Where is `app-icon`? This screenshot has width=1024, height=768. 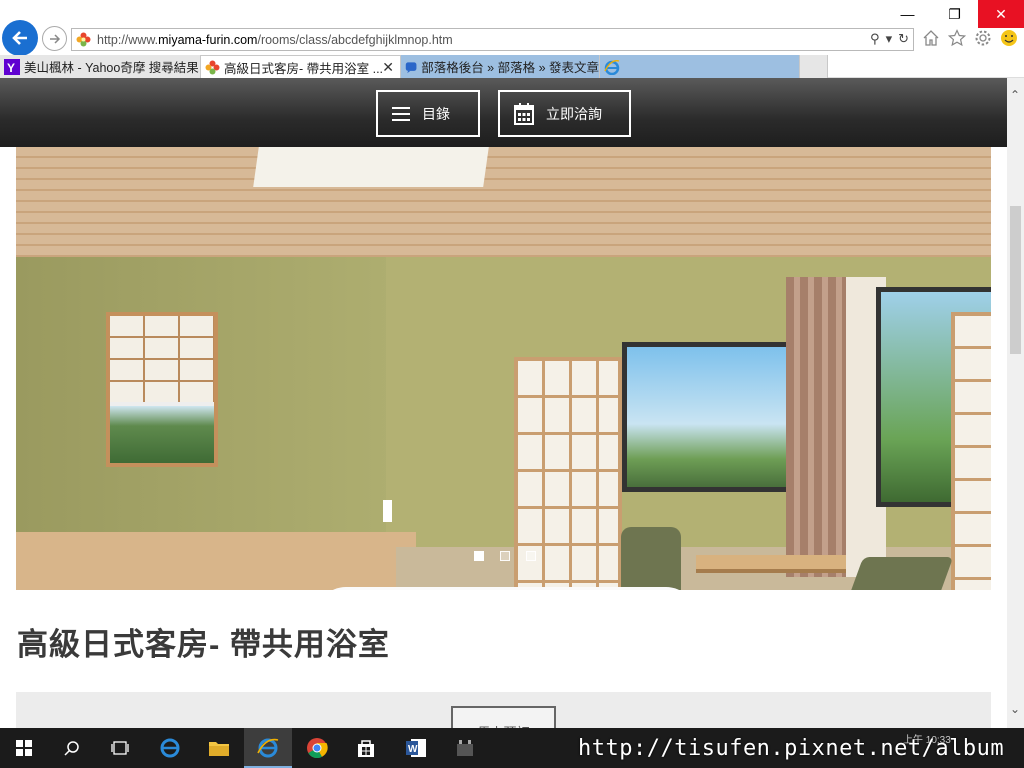
app-icon is located at coordinates (465, 748).